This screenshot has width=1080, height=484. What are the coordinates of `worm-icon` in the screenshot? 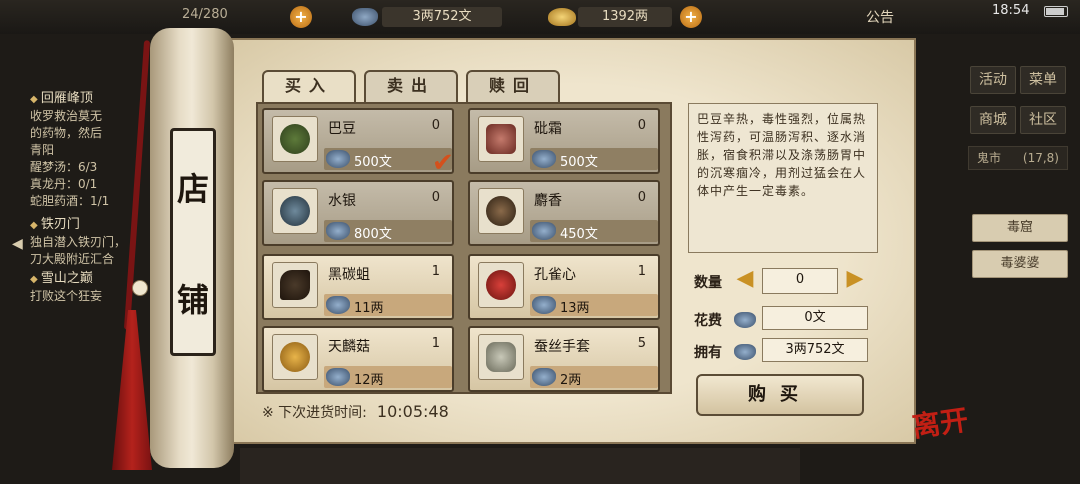 It's located at (295, 285).